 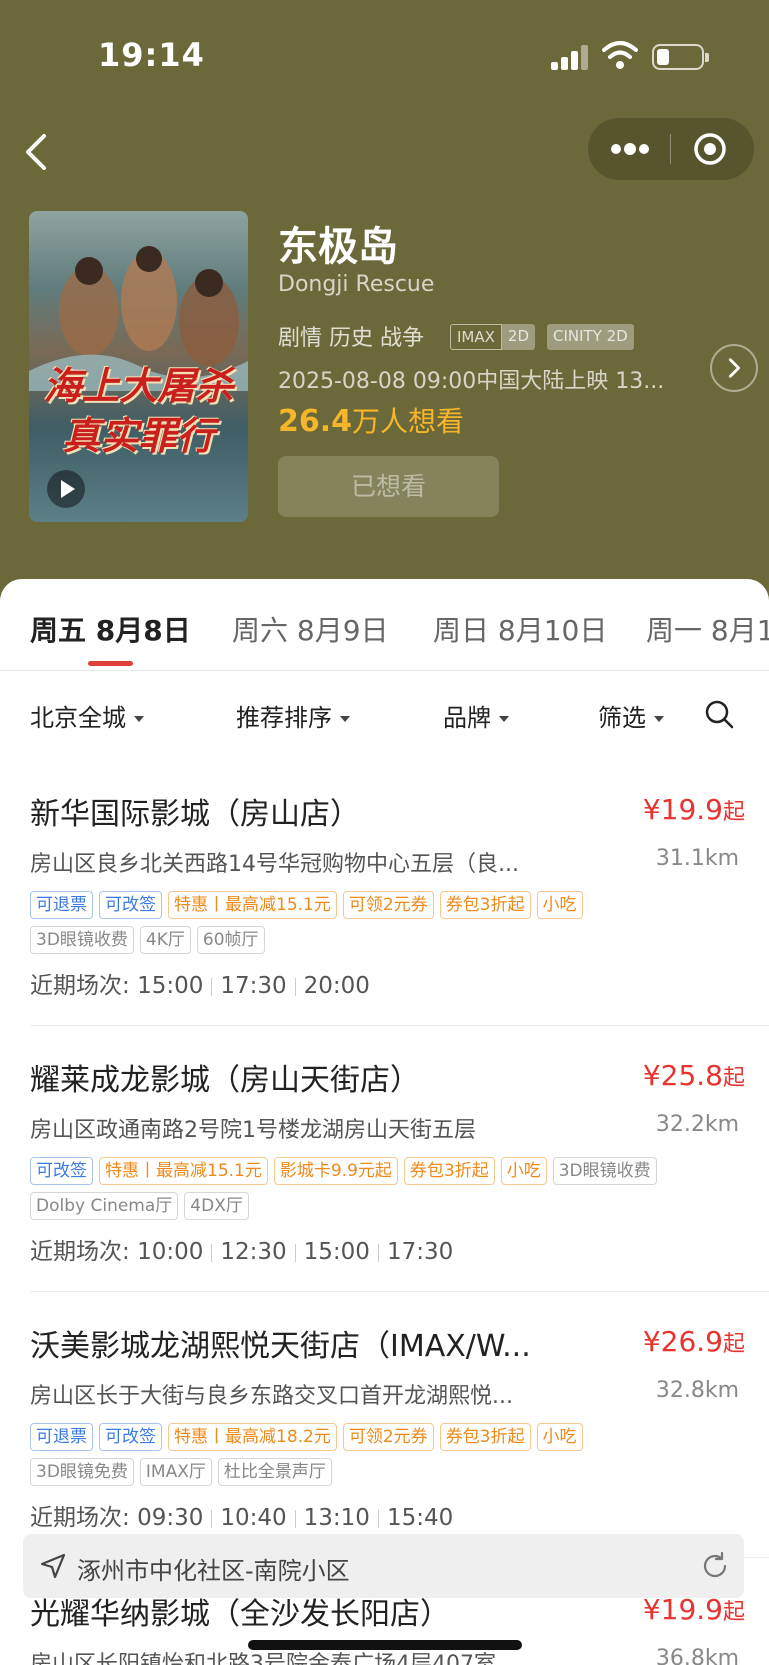 I want to click on current-location-text: 涿州市中化社区-南院小区, so click(x=213, y=1571).